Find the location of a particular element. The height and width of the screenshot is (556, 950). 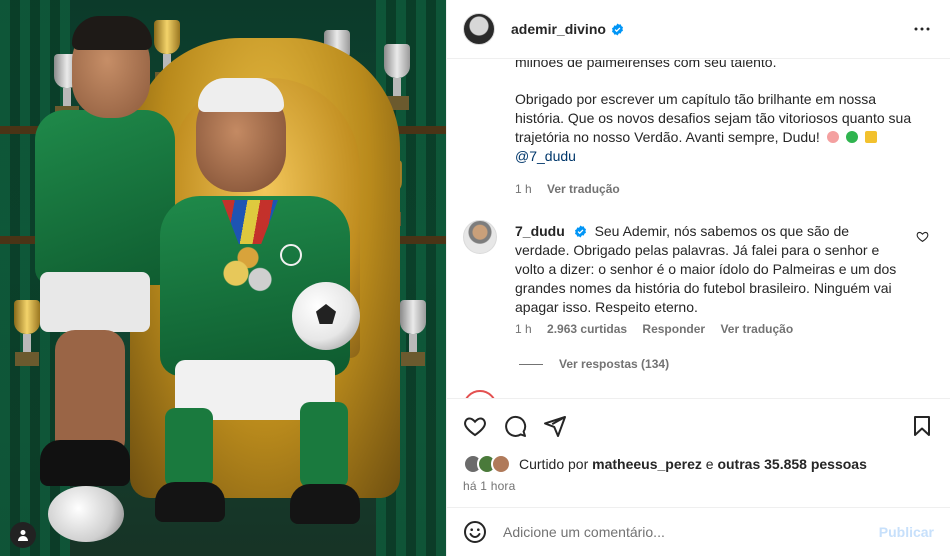

emoji-button is located at coordinates (475, 532).